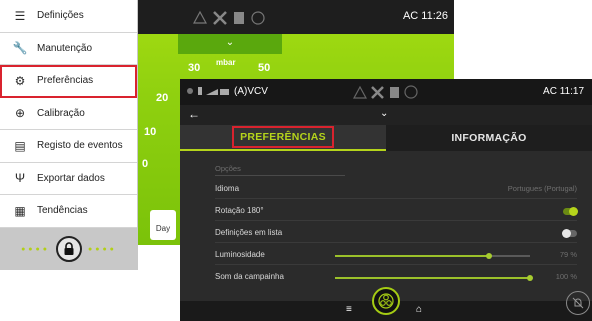 The image size is (592, 321). I want to click on setting-row-som-da-campainha: Som da campainha 100 %, so click(396, 278).